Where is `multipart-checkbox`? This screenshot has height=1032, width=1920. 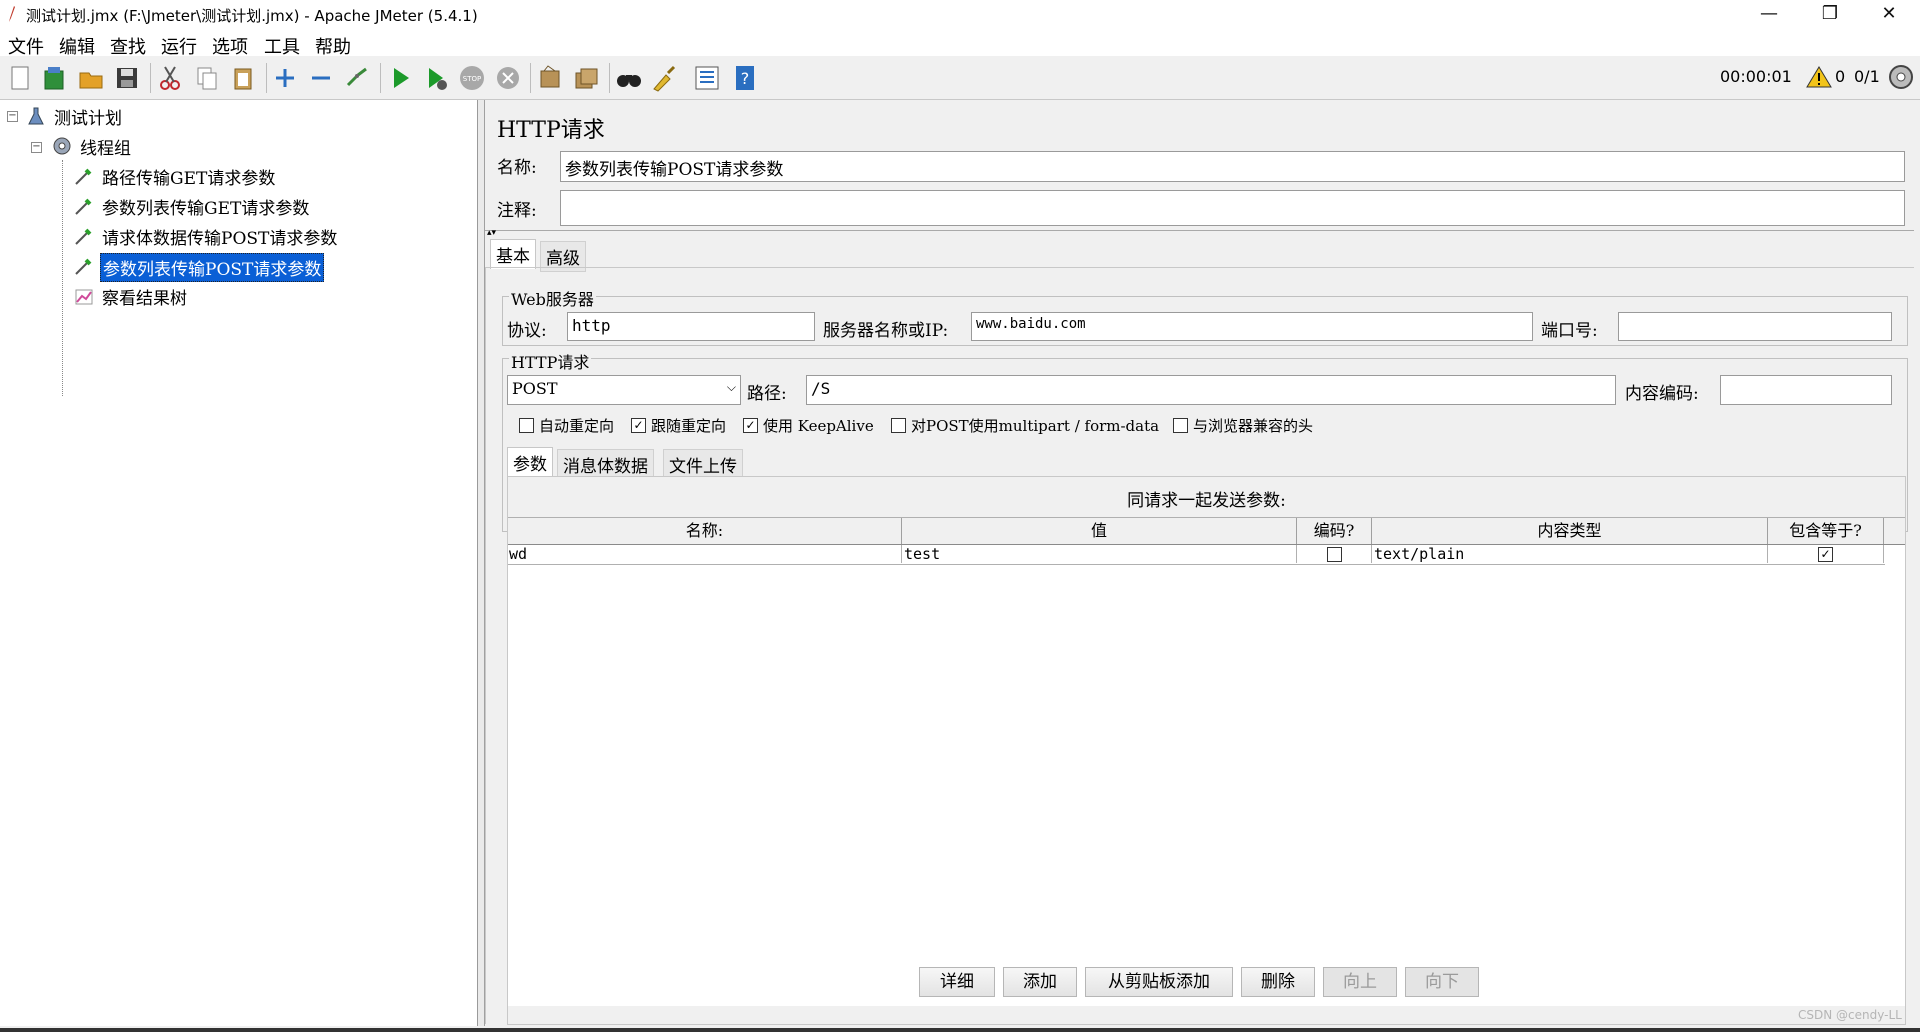
multipart-checkbox is located at coordinates (898, 425).